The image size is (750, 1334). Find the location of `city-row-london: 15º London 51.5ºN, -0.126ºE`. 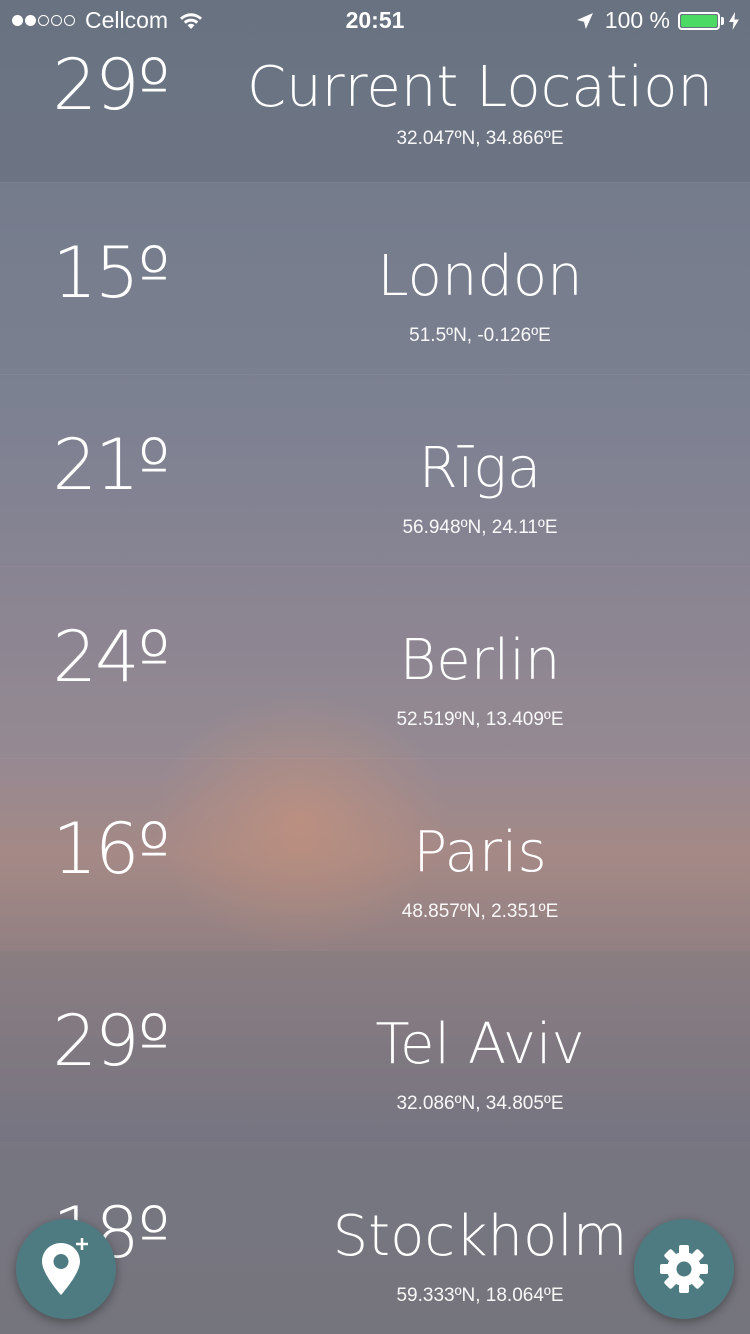

city-row-london: 15º London 51.5ºN, -0.126ºE is located at coordinates (375, 278).